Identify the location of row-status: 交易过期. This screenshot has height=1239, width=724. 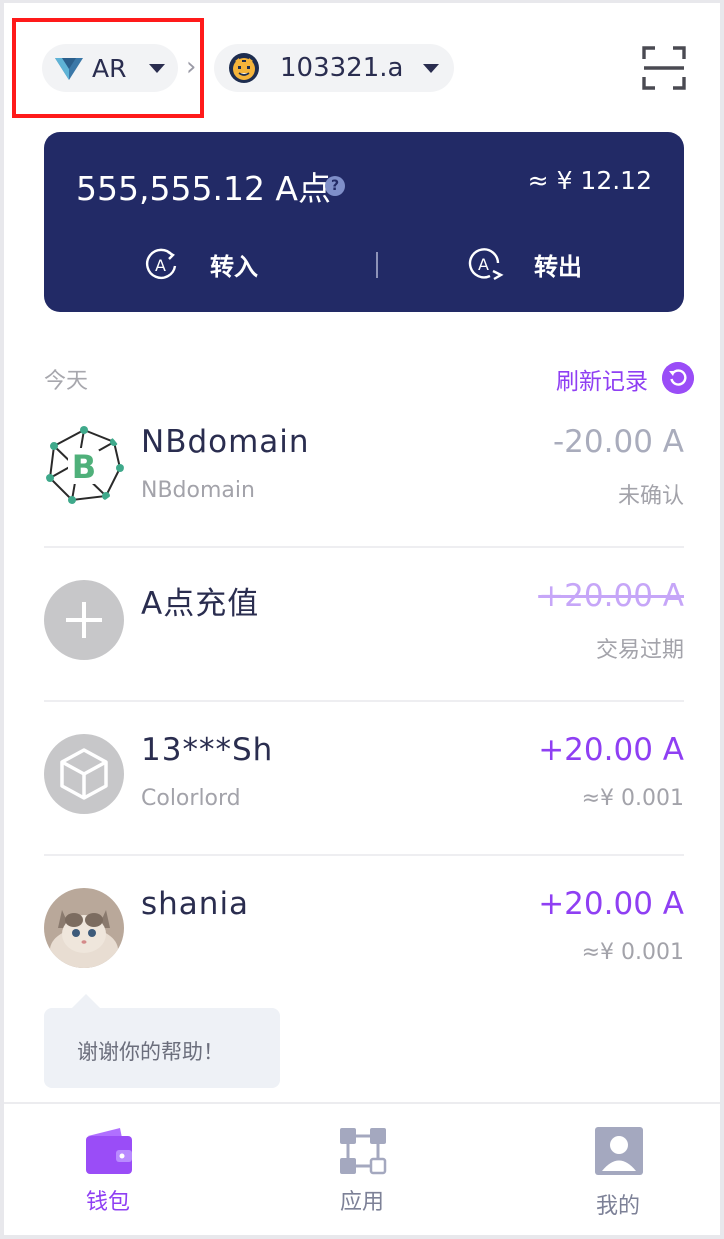
(639, 650).